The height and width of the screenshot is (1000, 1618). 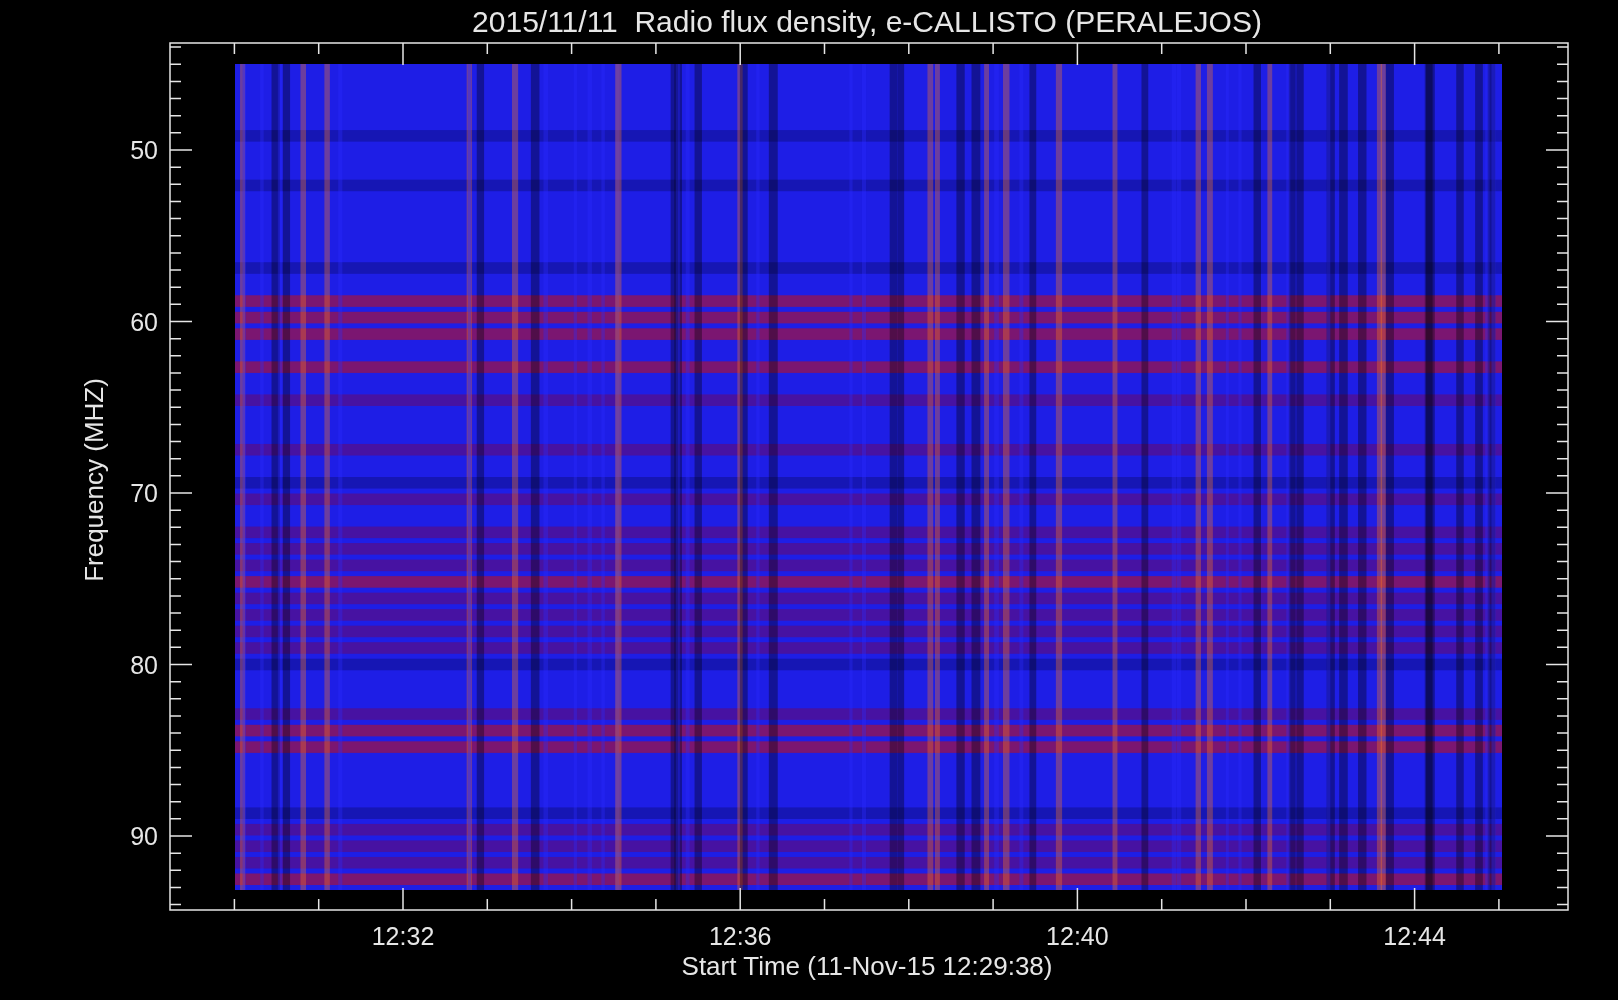 I want to click on y-tick-label: 60, so click(x=144, y=321).